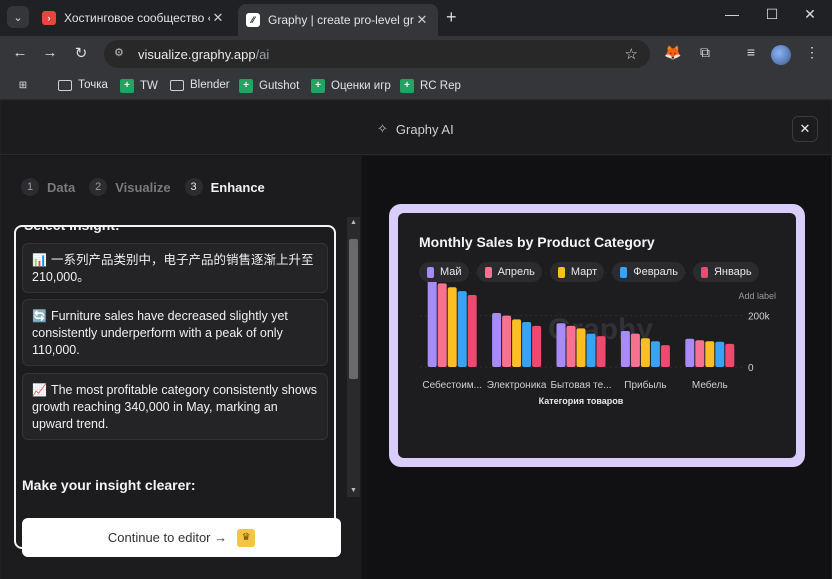  I want to click on step-number: 3, so click(193, 187).